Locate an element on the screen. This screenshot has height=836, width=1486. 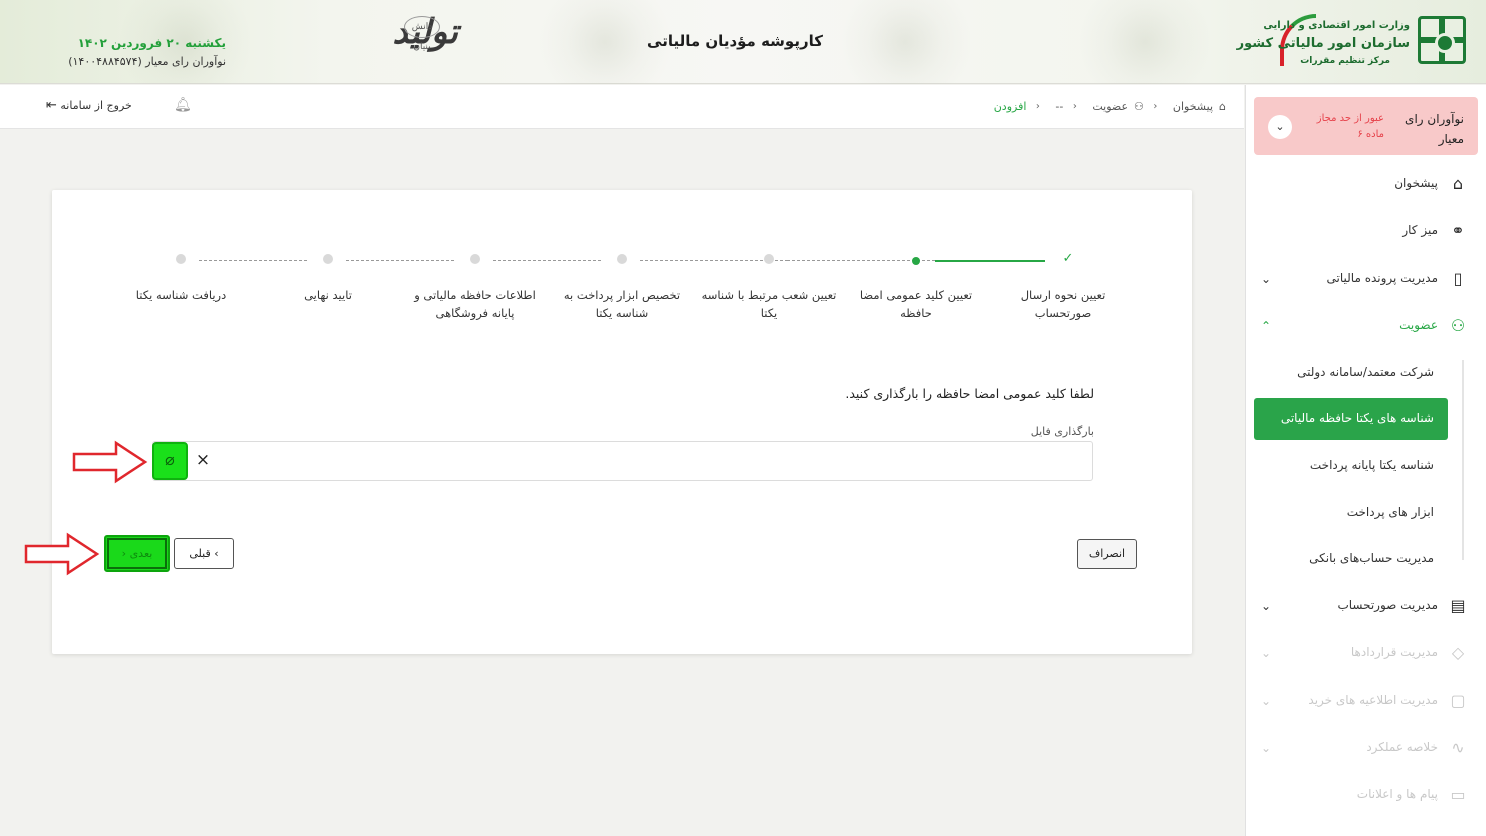
check-icon: ✓ is located at coordinates (1068, 258).